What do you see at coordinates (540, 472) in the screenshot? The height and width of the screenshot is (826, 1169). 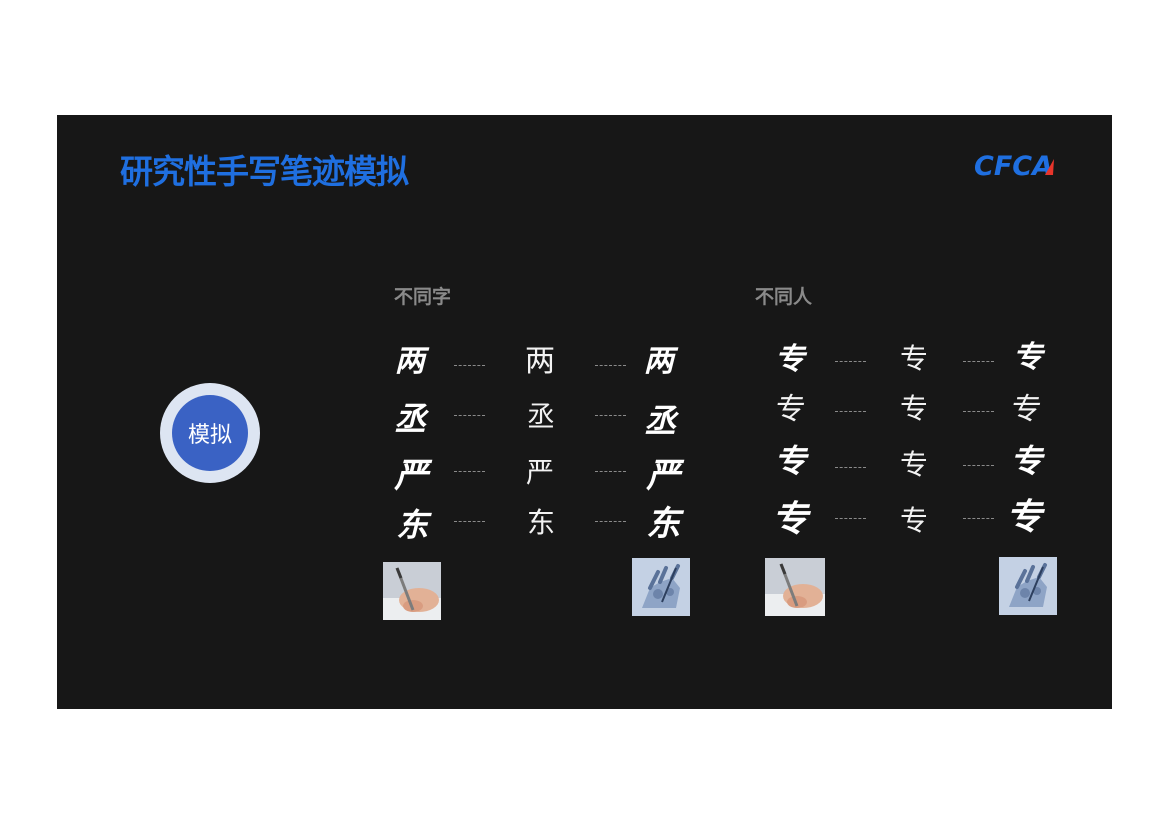 I see `standard-char: 严` at bounding box center [540, 472].